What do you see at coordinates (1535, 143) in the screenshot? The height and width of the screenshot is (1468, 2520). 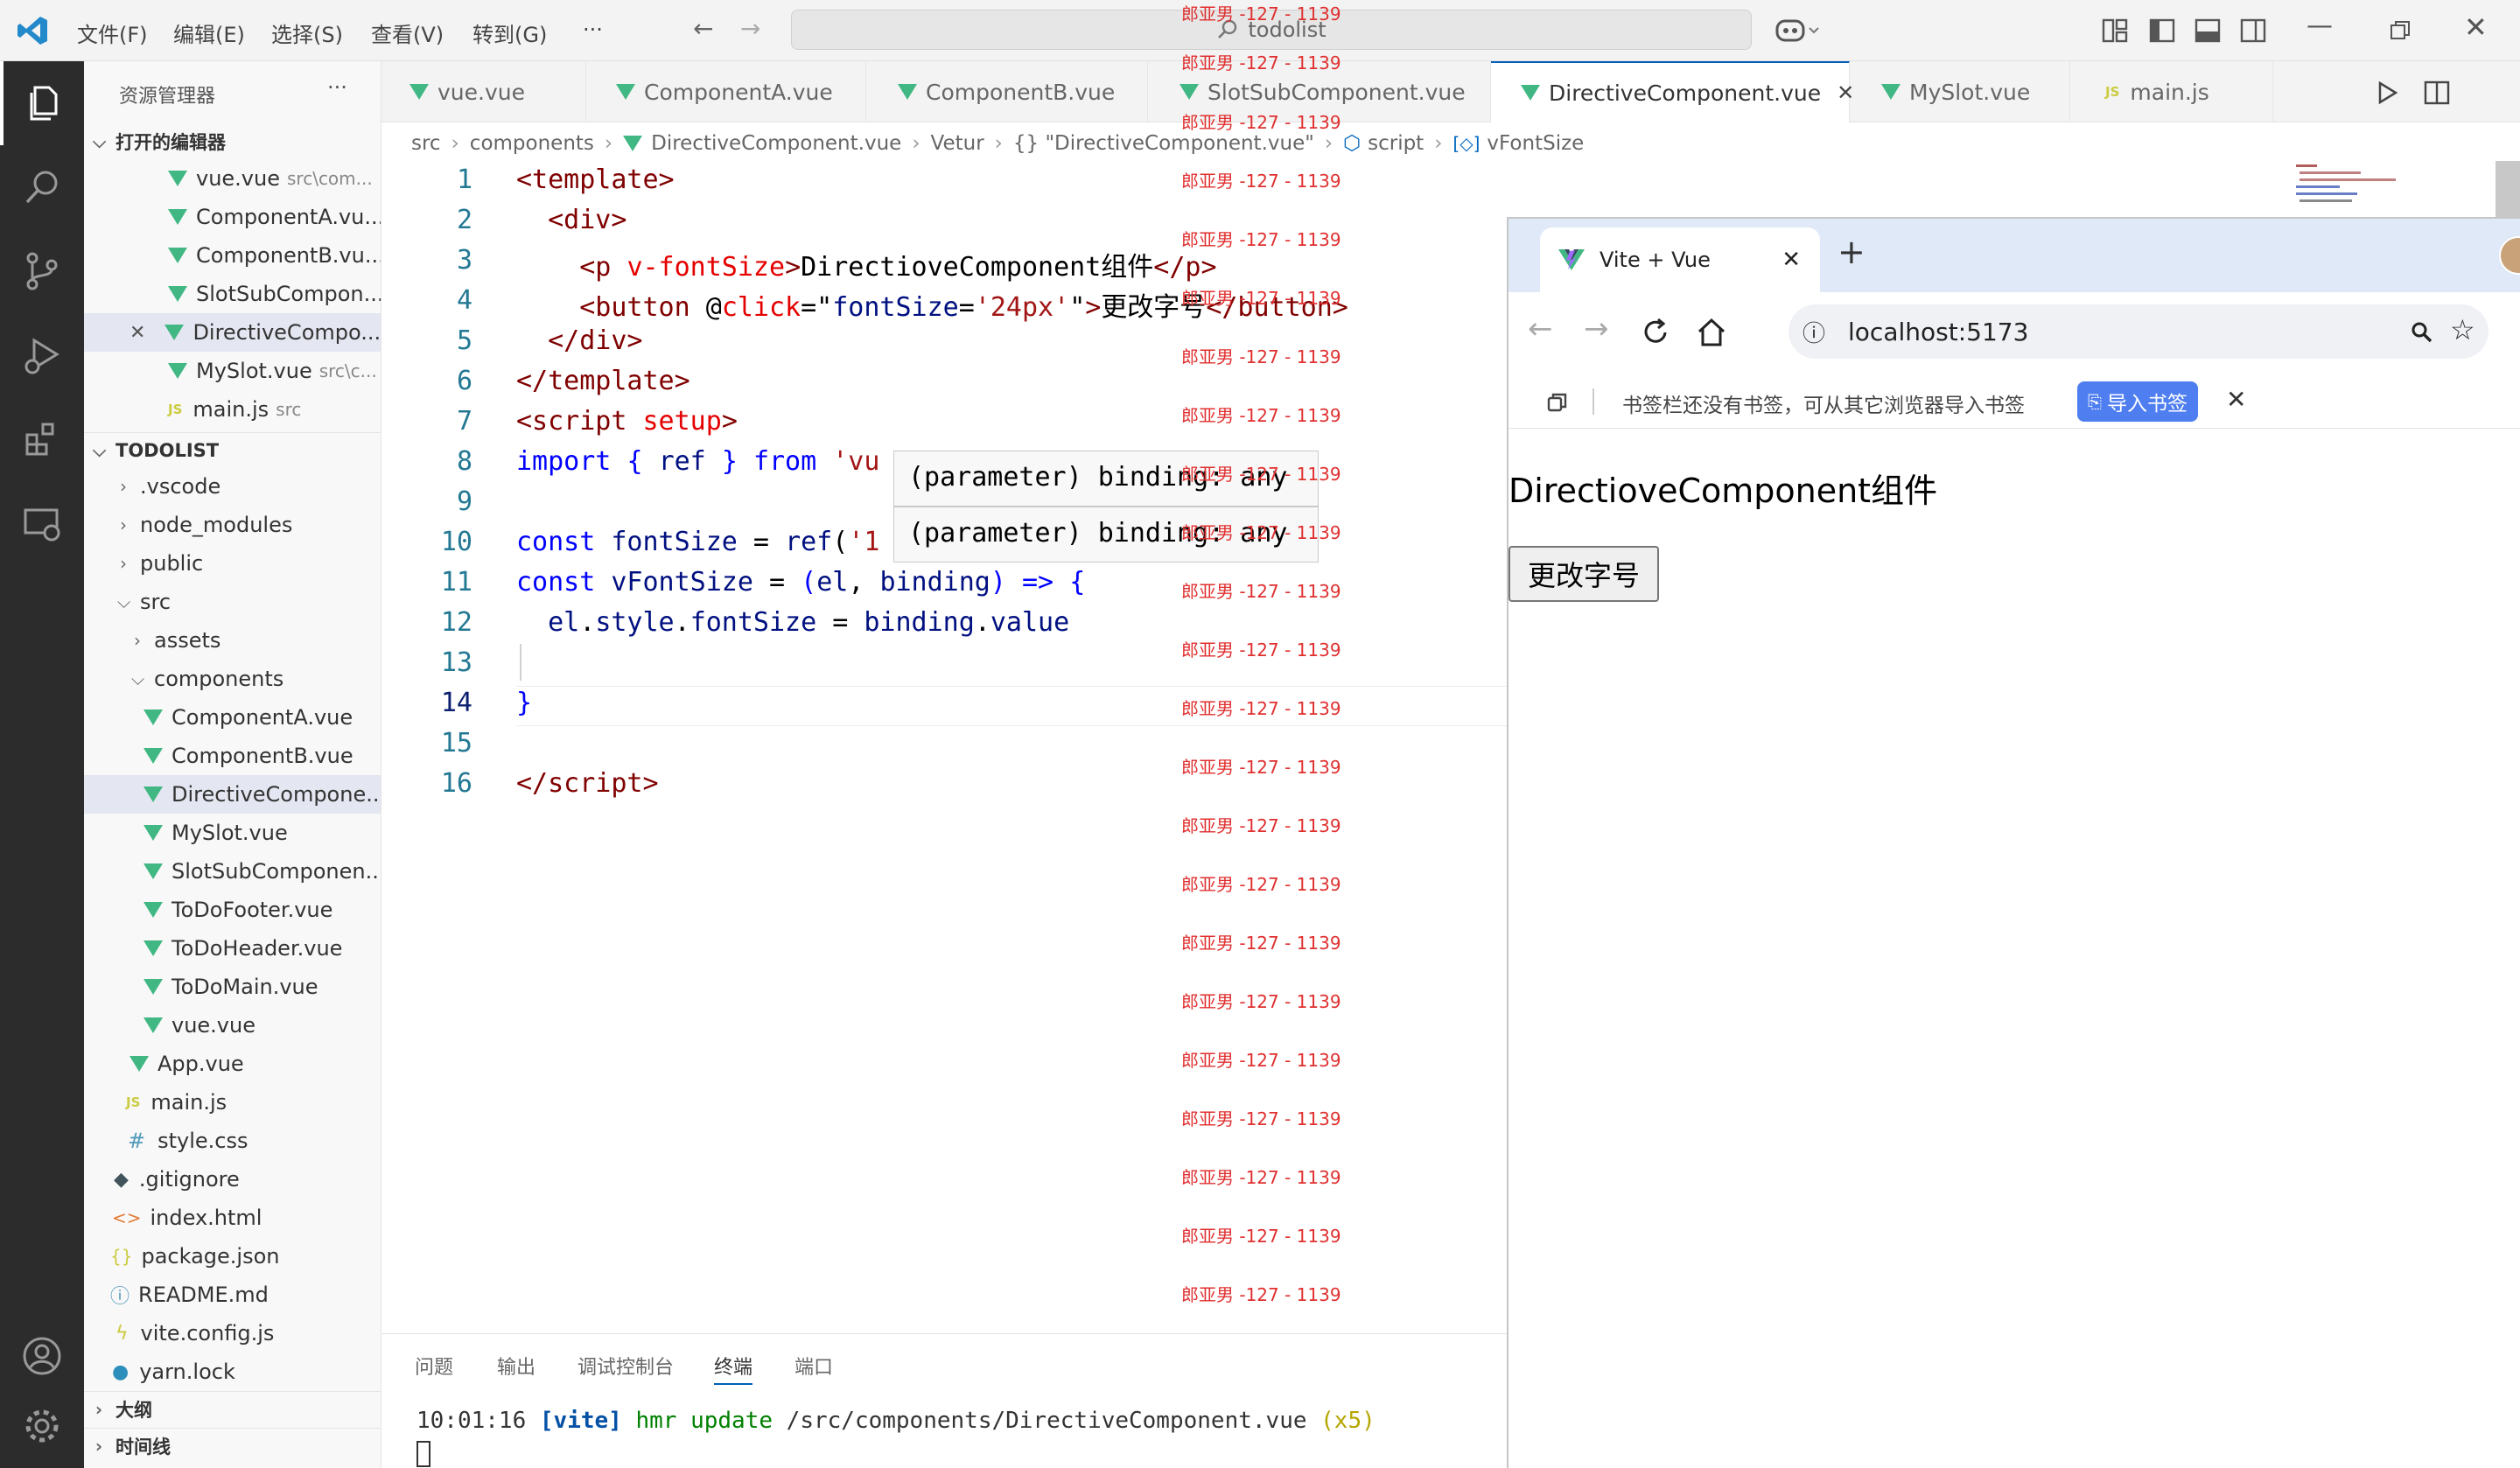 I see `breadcrumb-item: vFontSize` at bounding box center [1535, 143].